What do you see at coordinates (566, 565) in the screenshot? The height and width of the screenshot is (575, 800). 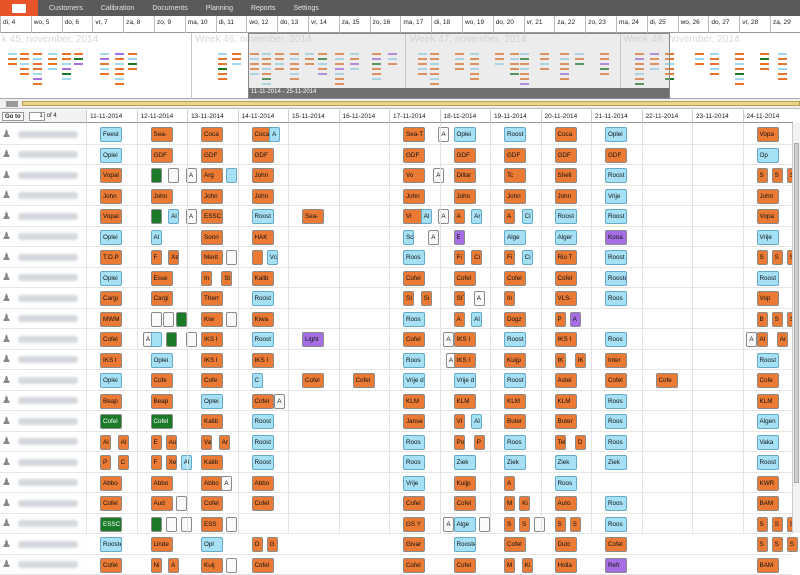 I see `appointment-block: Holla` at bounding box center [566, 565].